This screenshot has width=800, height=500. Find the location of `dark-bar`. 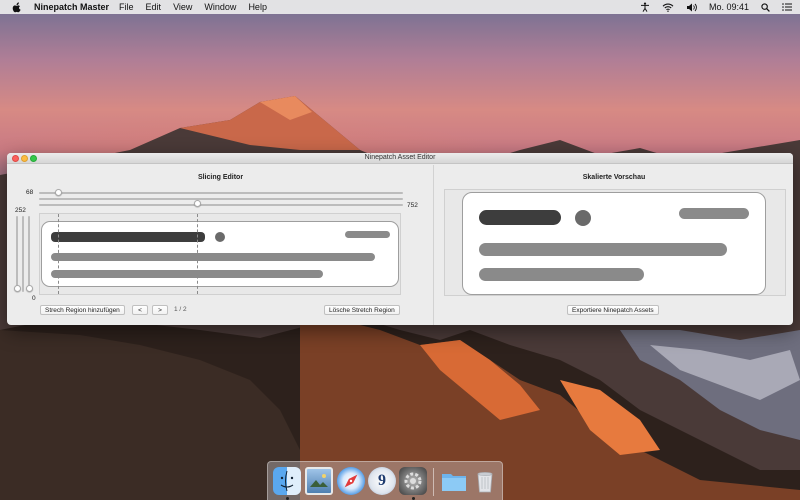

dark-bar is located at coordinates (128, 237).